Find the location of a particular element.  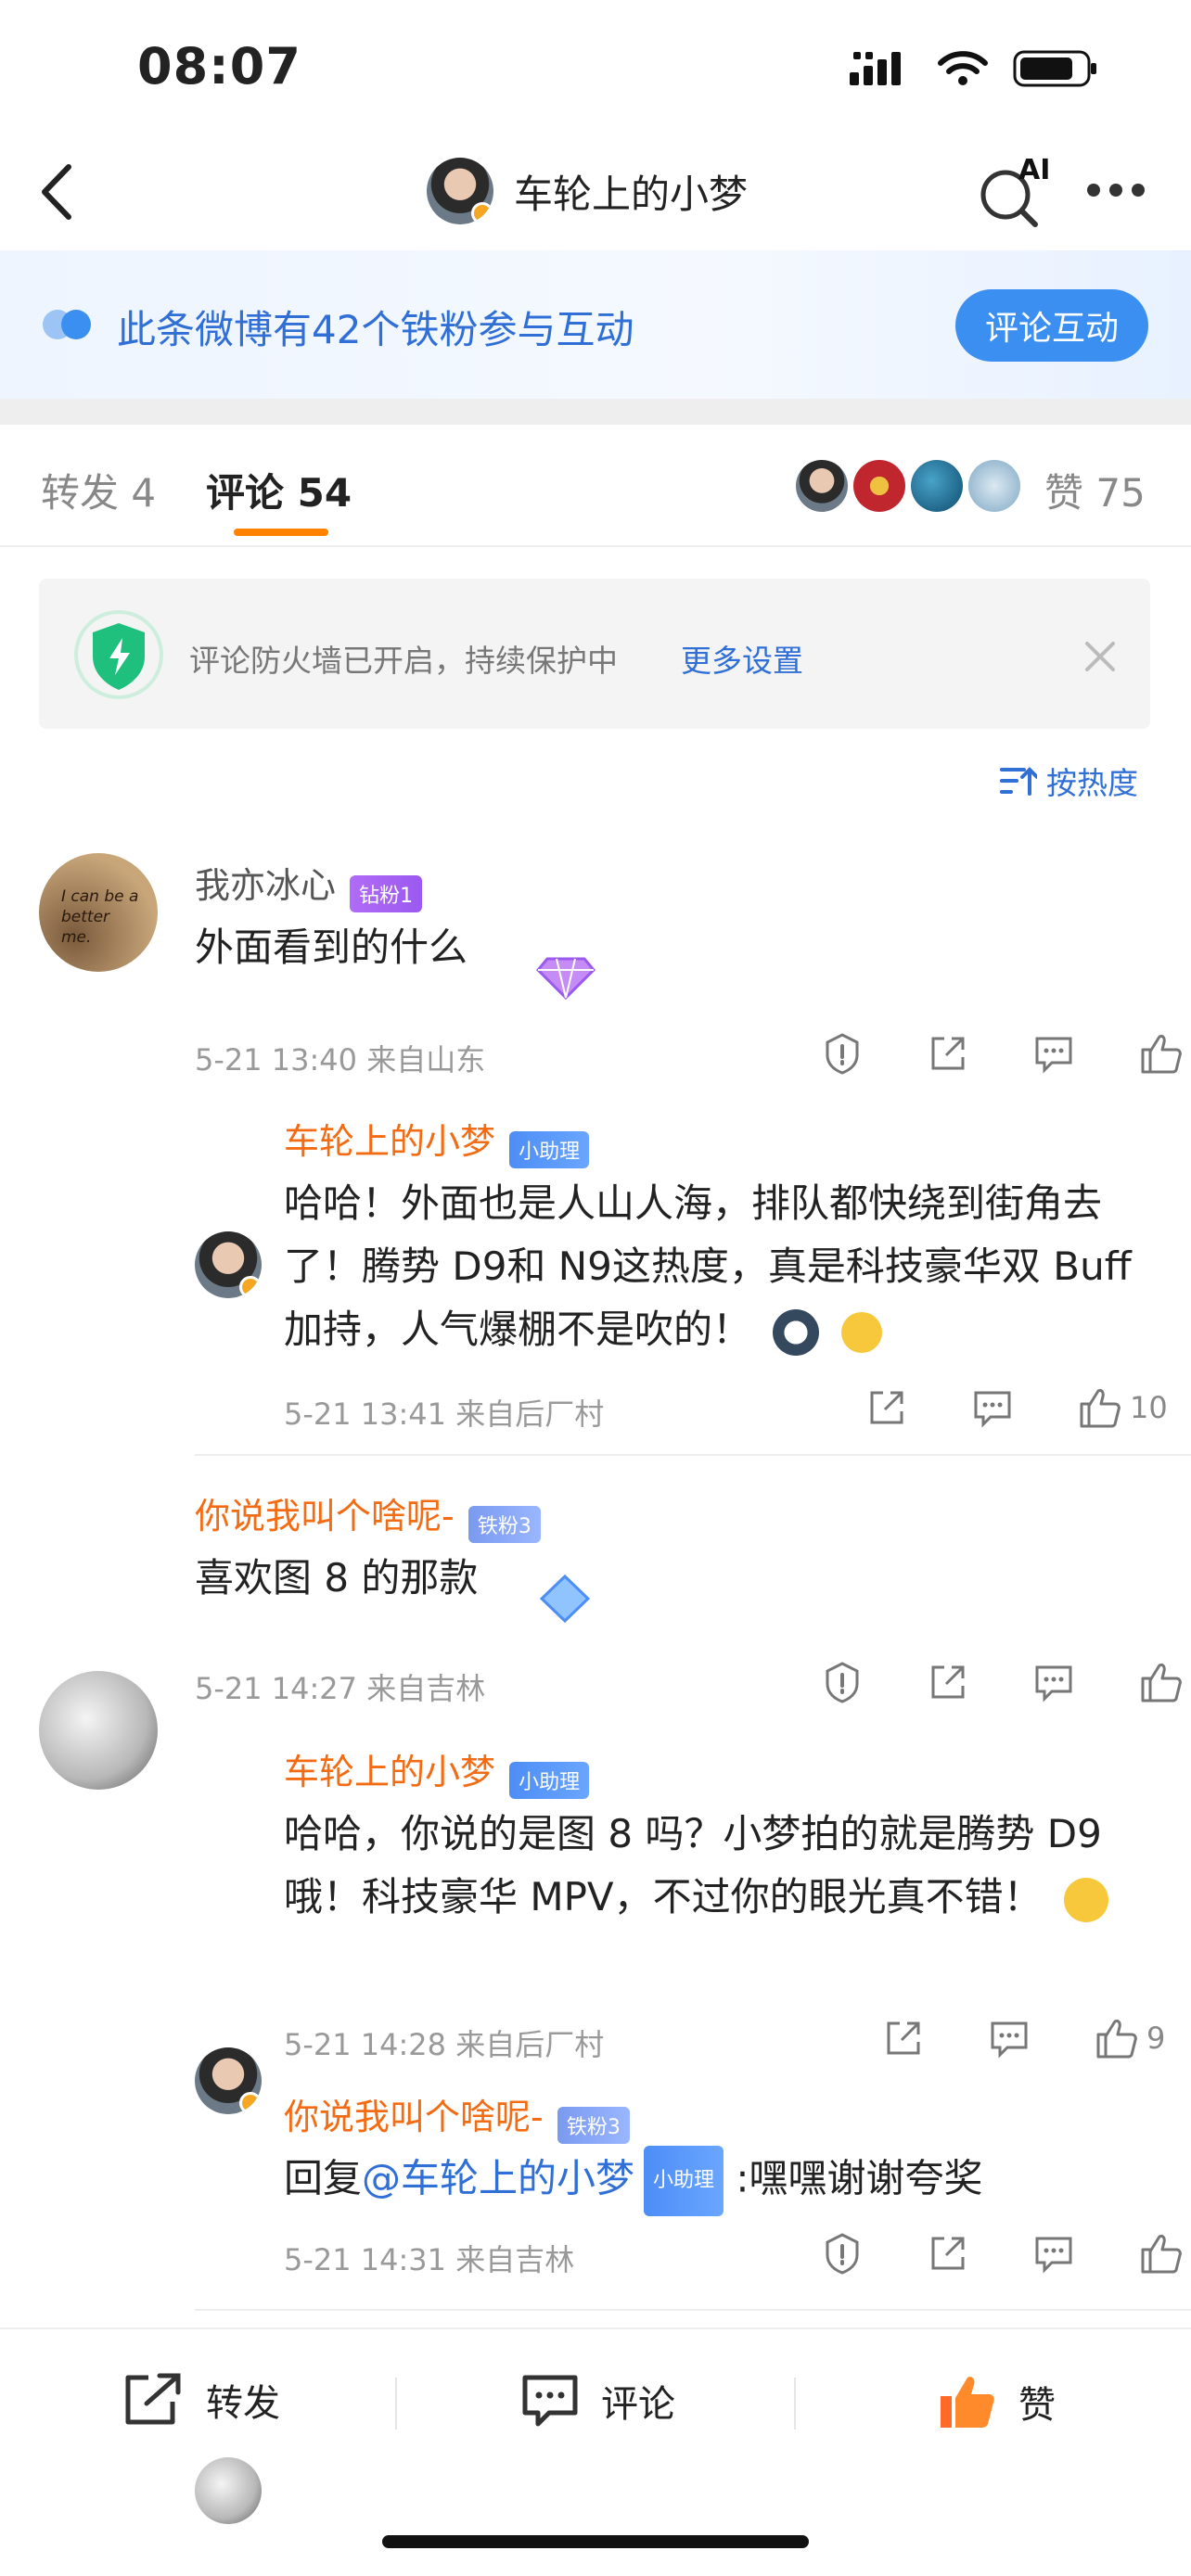

tab-comment: 评论 54 is located at coordinates (279, 490).